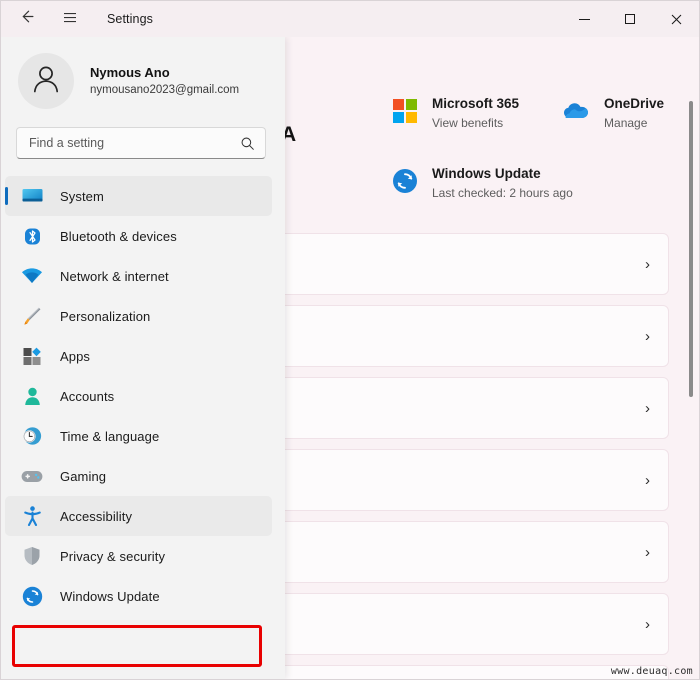 This screenshot has height=680, width=700. I want to click on monitor-icon, so click(32, 196).